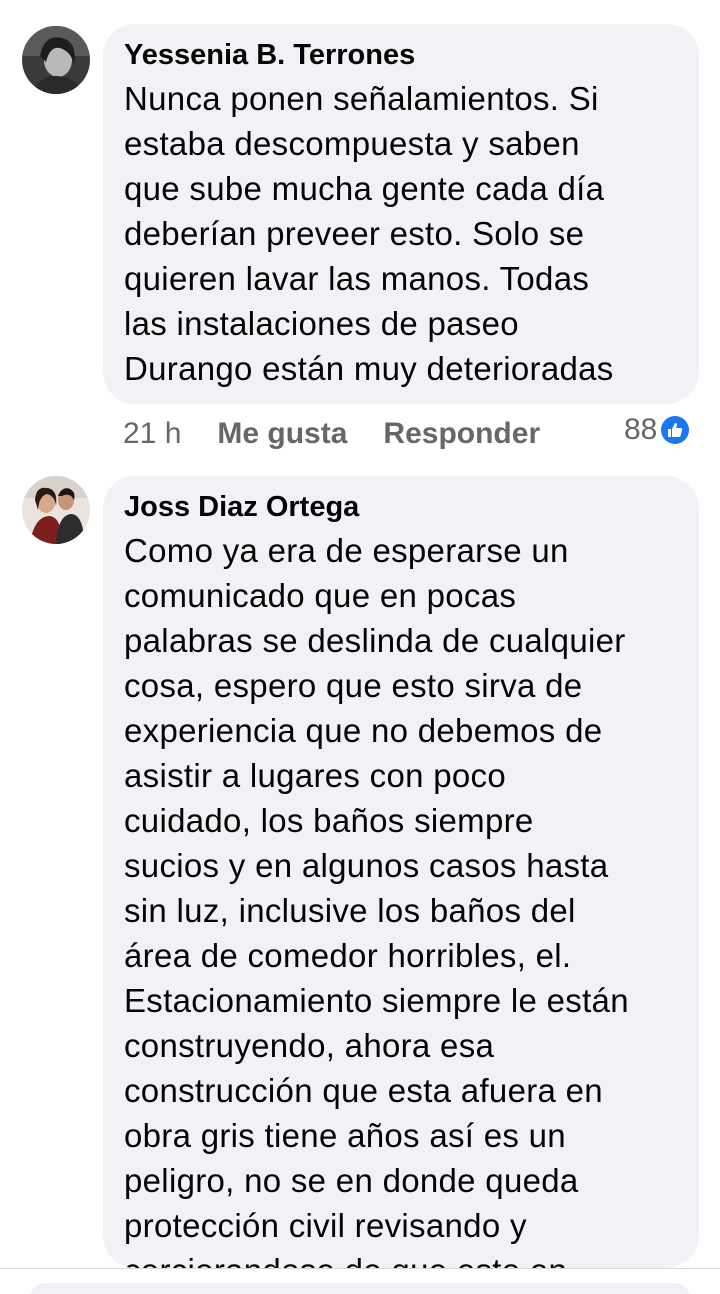  Describe the element at coordinates (641, 429) in the screenshot. I see `reaction-count: 88` at that location.